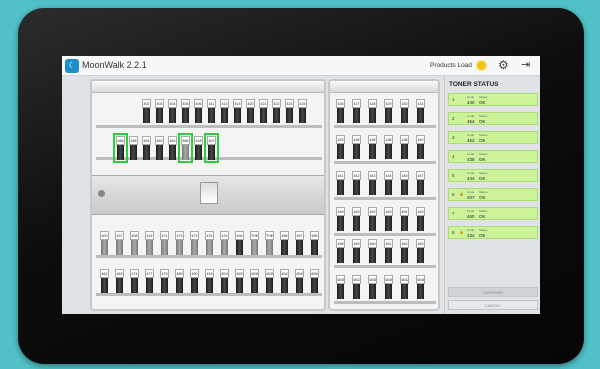 The image size is (600, 369). I want to click on toner-slot: 407, so click(211, 148).